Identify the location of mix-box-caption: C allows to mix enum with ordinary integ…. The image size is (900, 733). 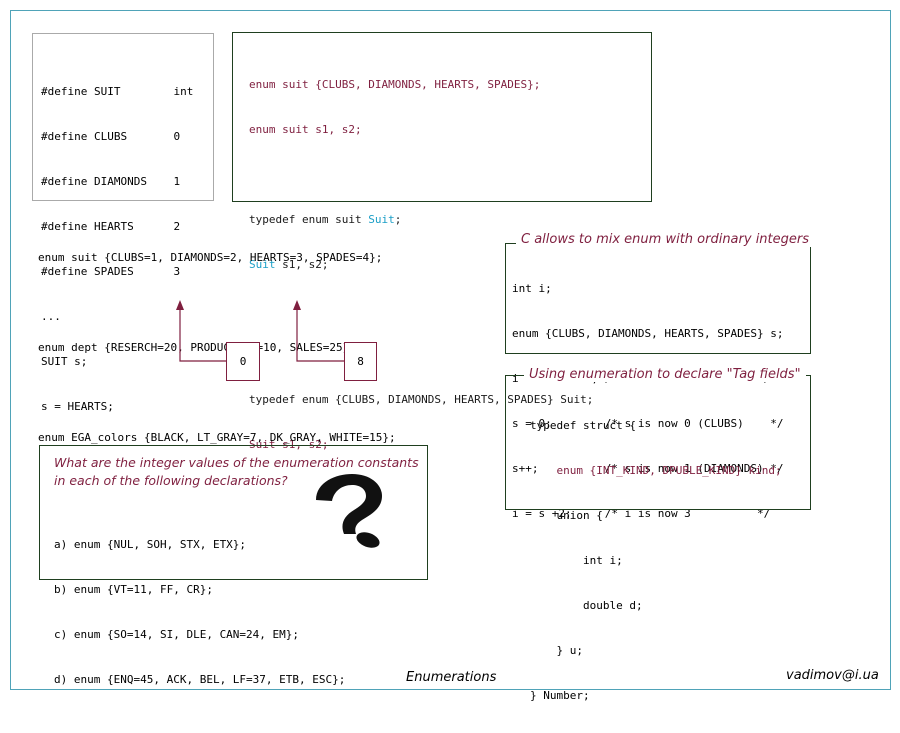
(665, 239).